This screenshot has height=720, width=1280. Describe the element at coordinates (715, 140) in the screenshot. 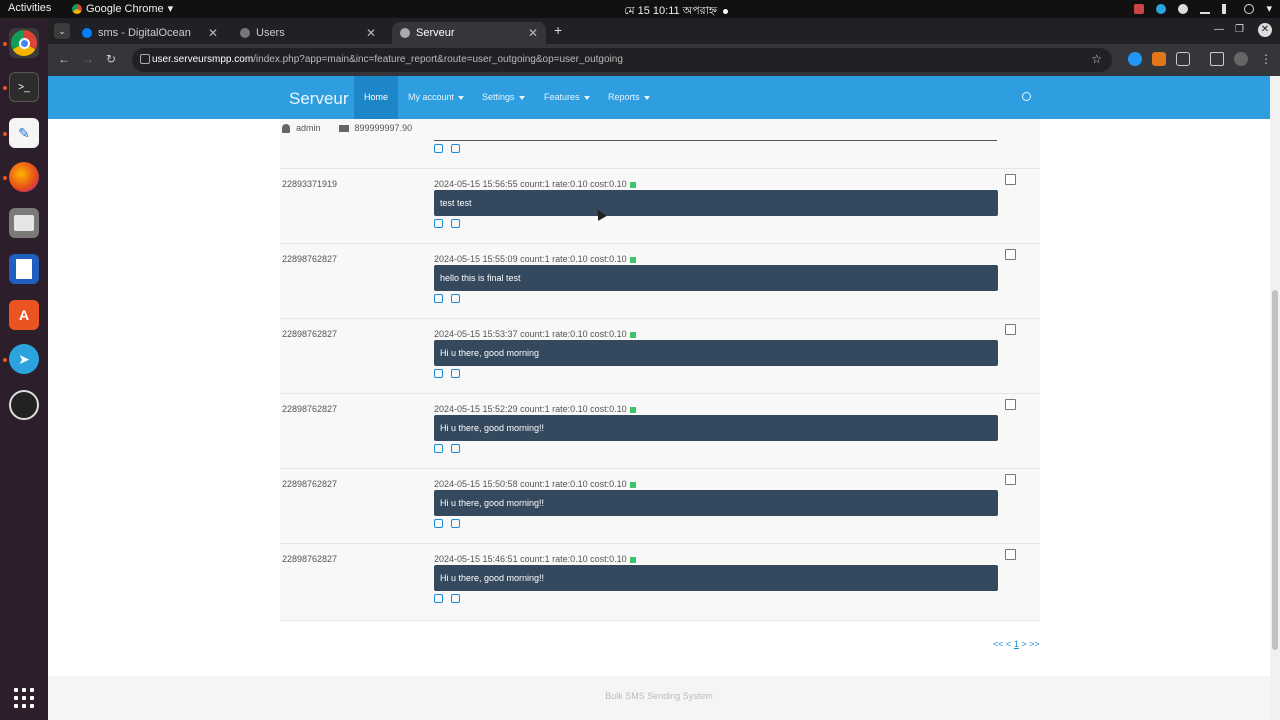

I see `divider` at that location.